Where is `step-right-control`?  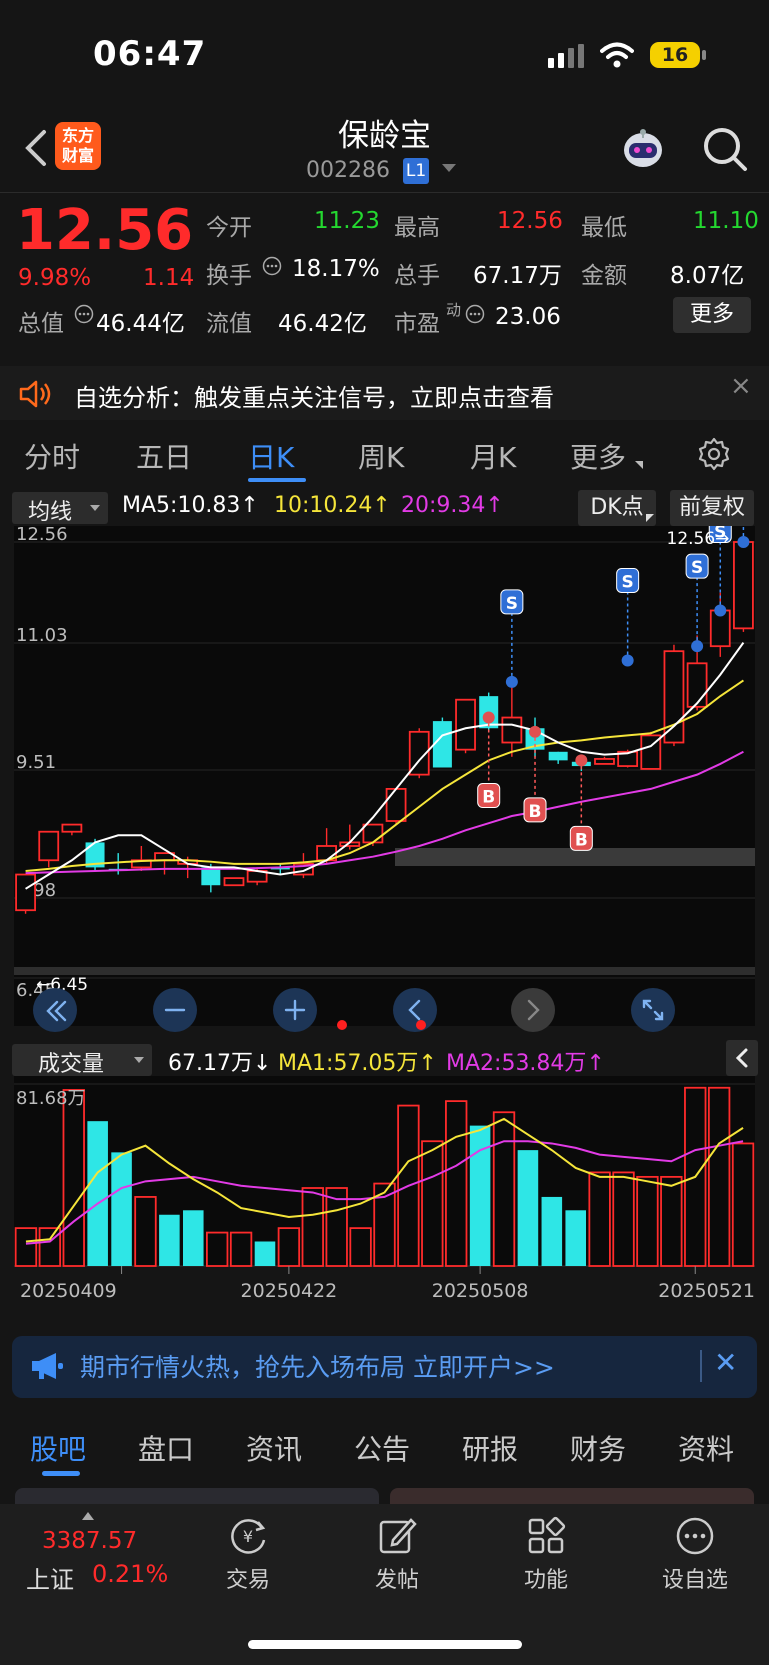
step-right-control is located at coordinates (533, 1010).